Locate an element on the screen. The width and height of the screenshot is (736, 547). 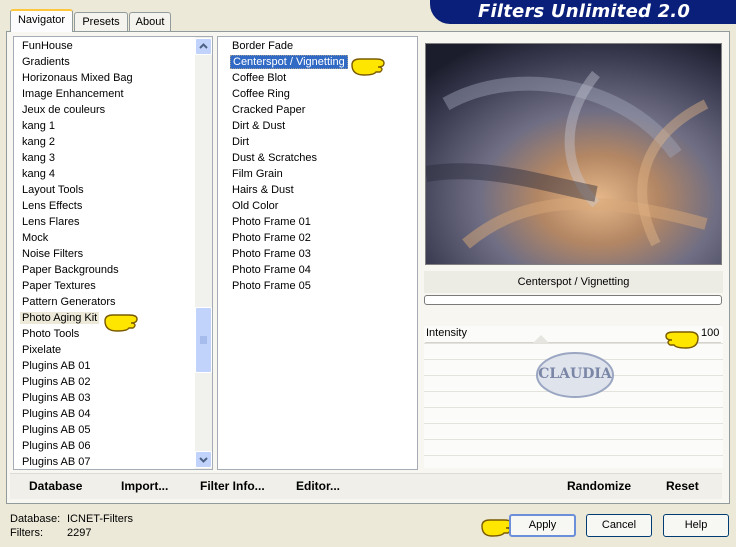
category-scrollbar is located at coordinates (203, 253).